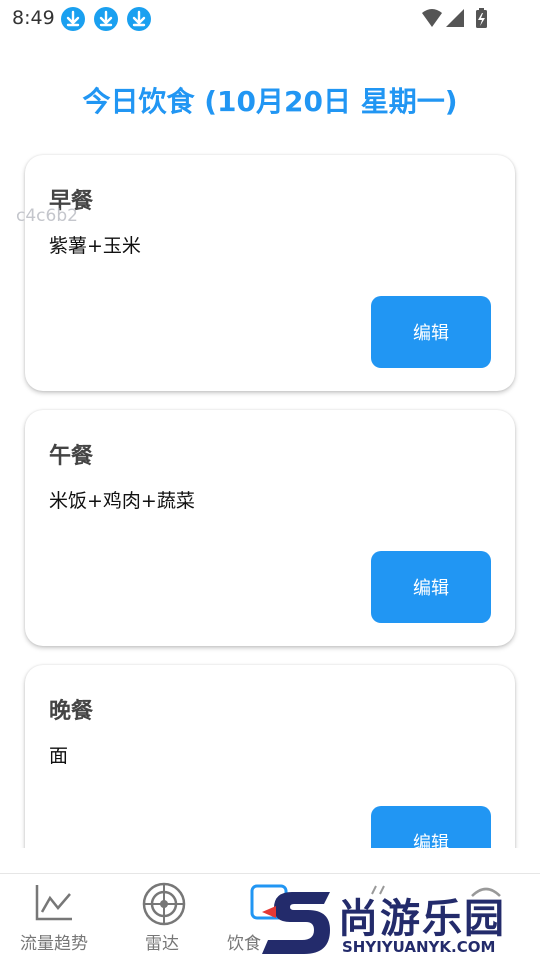  I want to click on trend-chart-icon, so click(54, 904).